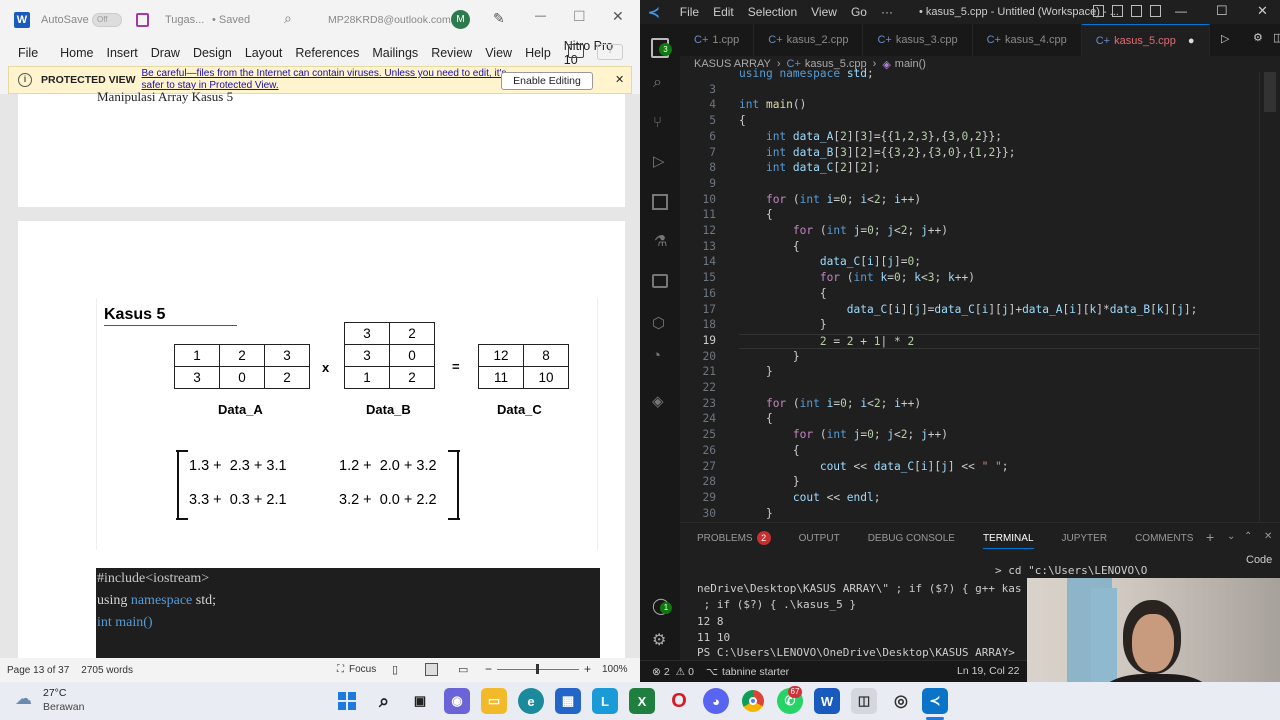  What do you see at coordinates (1145, 40) in the screenshot?
I see `tab-kasus-5: C+ kasus_5.cpp ●` at bounding box center [1145, 40].